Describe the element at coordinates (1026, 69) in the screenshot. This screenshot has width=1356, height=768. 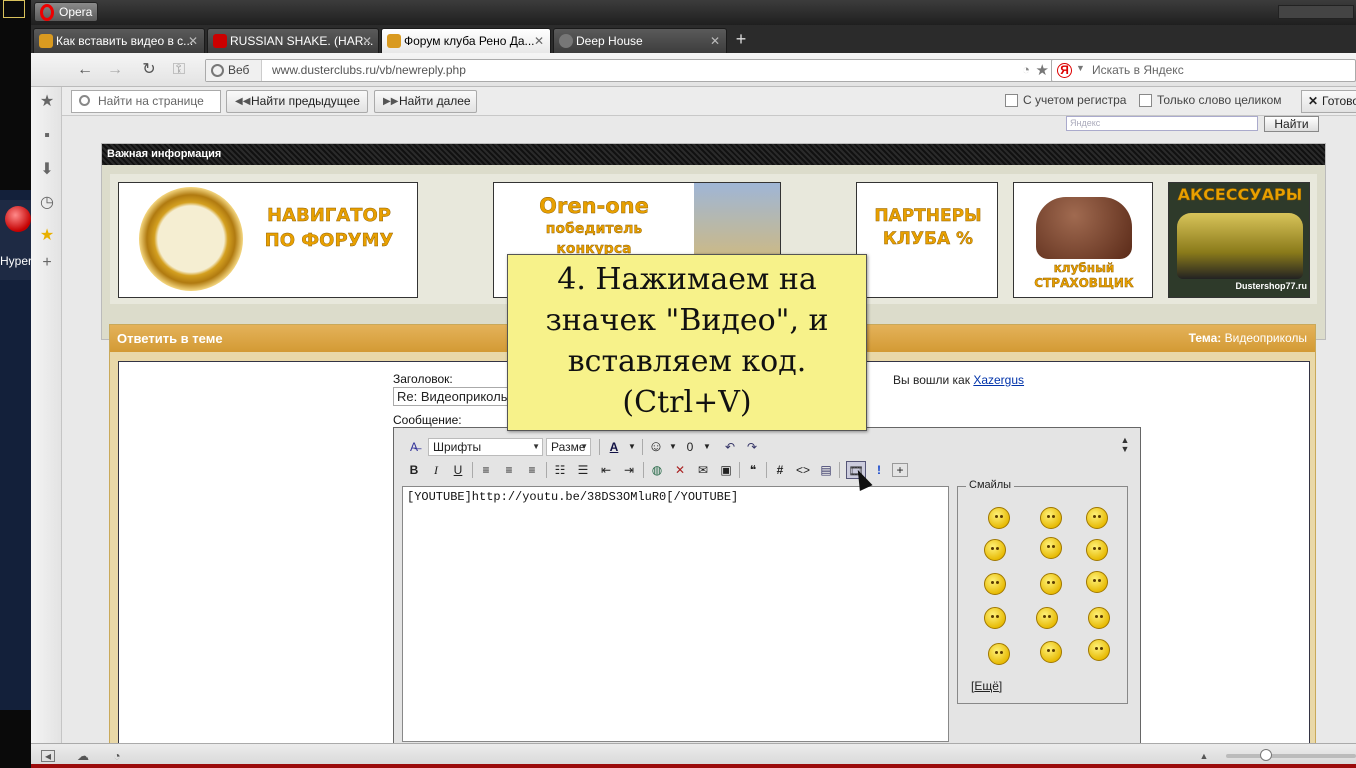
I see `rss-icon: ◔` at that location.